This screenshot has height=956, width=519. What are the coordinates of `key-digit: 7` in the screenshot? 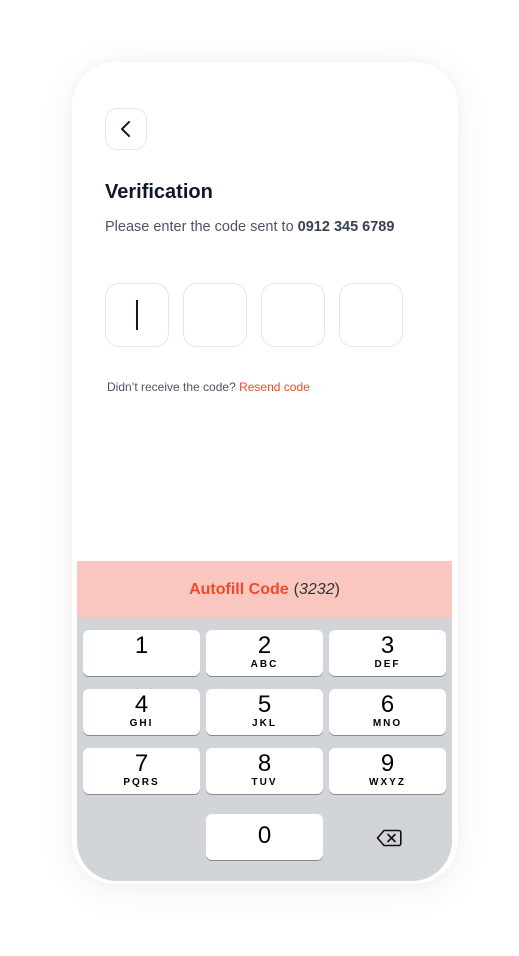 It's located at (141, 763).